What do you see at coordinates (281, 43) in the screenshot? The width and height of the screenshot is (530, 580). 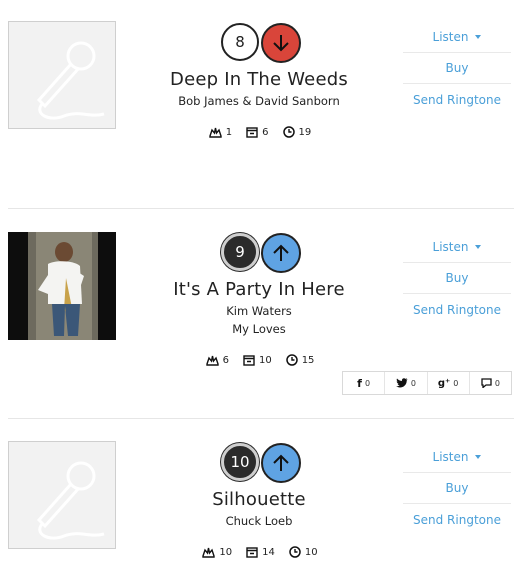 I see `arrow-down-icon` at bounding box center [281, 43].